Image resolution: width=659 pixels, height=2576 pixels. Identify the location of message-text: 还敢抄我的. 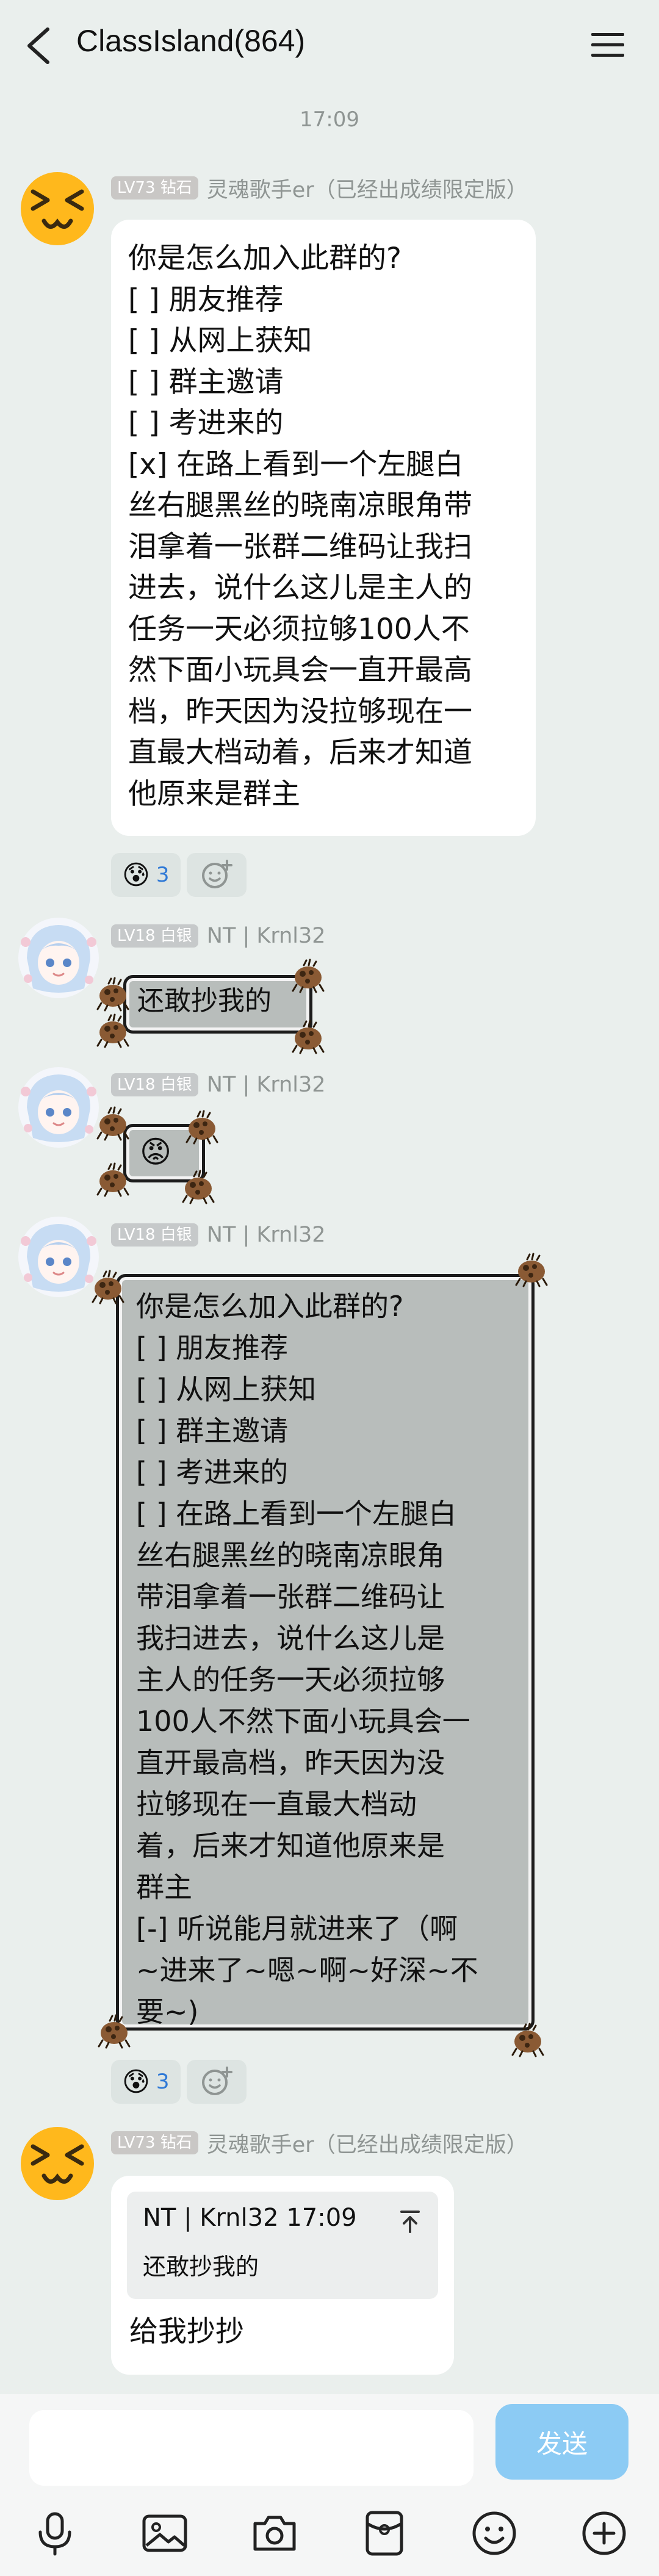
(204, 1000).